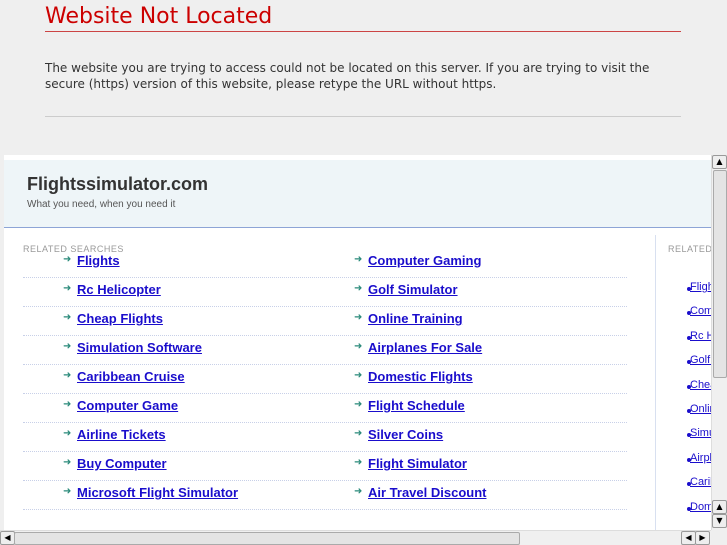 This screenshot has width=727, height=545. I want to click on horizontal-scrollbar: ◀ ◀ ▶, so click(355, 537).